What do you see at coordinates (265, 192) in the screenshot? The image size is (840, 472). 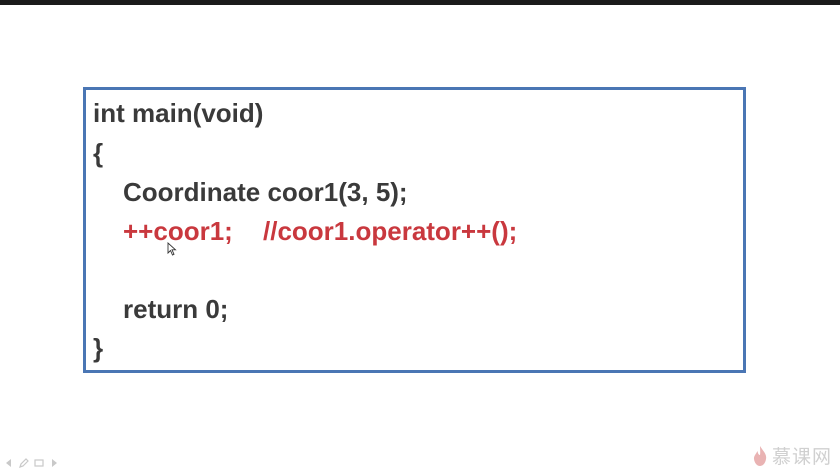 I see `code-line-constructor: Coordinate coor1(3, 5);` at bounding box center [265, 192].